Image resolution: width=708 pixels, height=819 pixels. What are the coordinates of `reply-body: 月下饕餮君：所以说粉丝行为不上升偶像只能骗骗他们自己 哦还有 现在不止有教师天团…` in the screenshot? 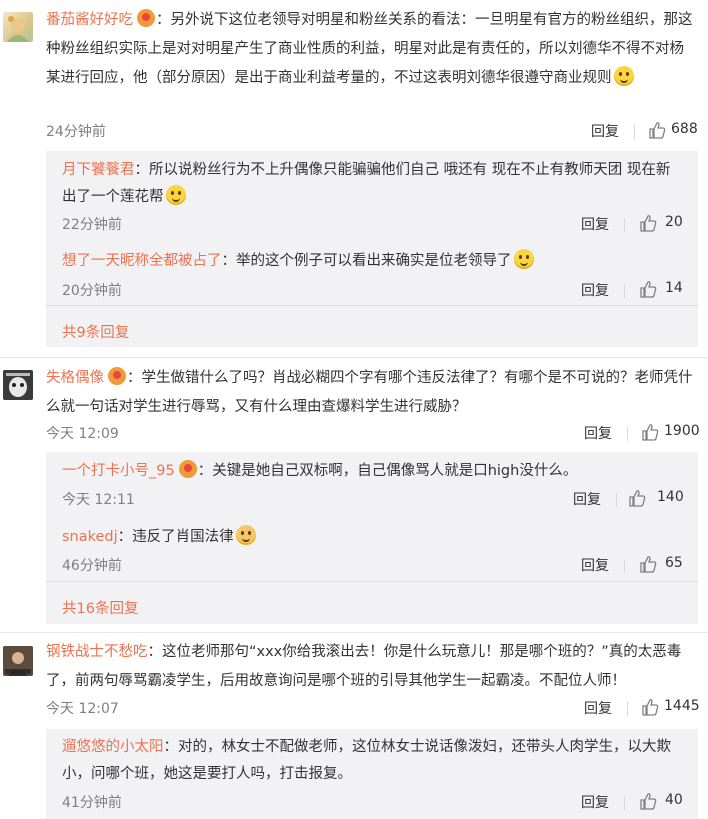 It's located at (370, 184).